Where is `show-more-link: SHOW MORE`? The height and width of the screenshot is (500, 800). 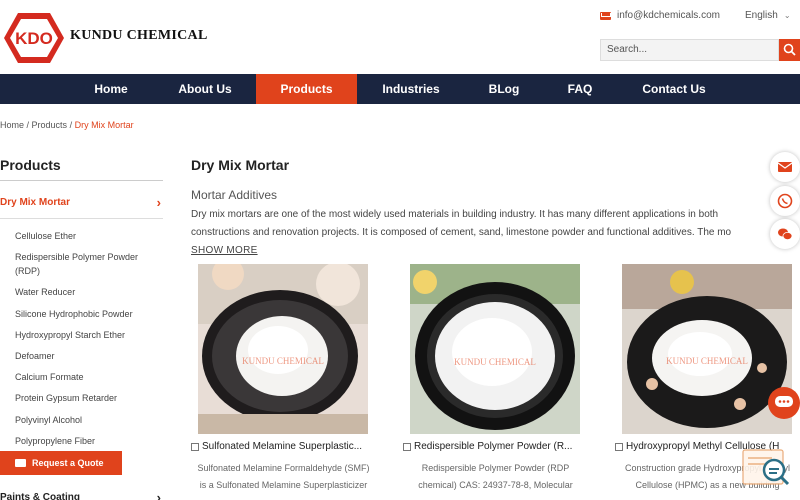
show-more-link: SHOW MORE is located at coordinates (224, 250).